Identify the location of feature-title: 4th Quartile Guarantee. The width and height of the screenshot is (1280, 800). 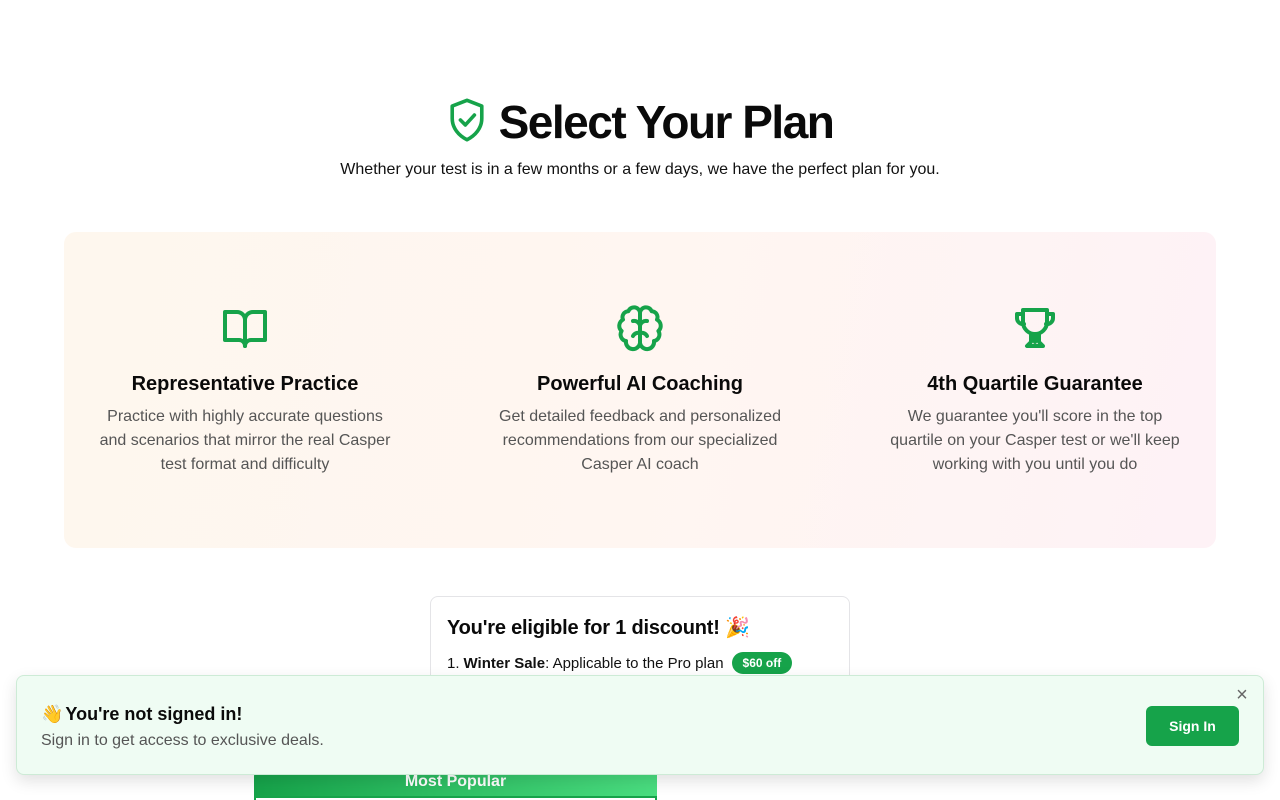
(1035, 384).